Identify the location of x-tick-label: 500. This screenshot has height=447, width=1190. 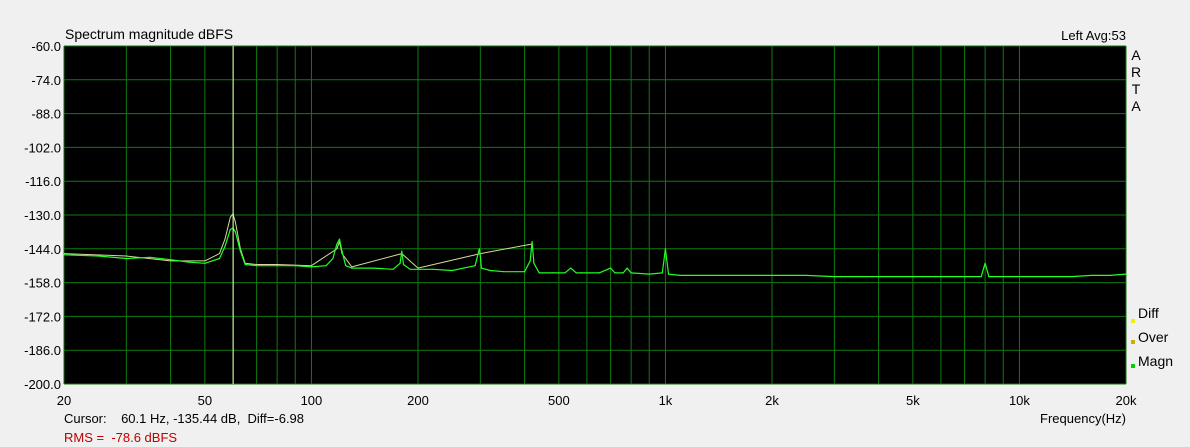
(559, 400).